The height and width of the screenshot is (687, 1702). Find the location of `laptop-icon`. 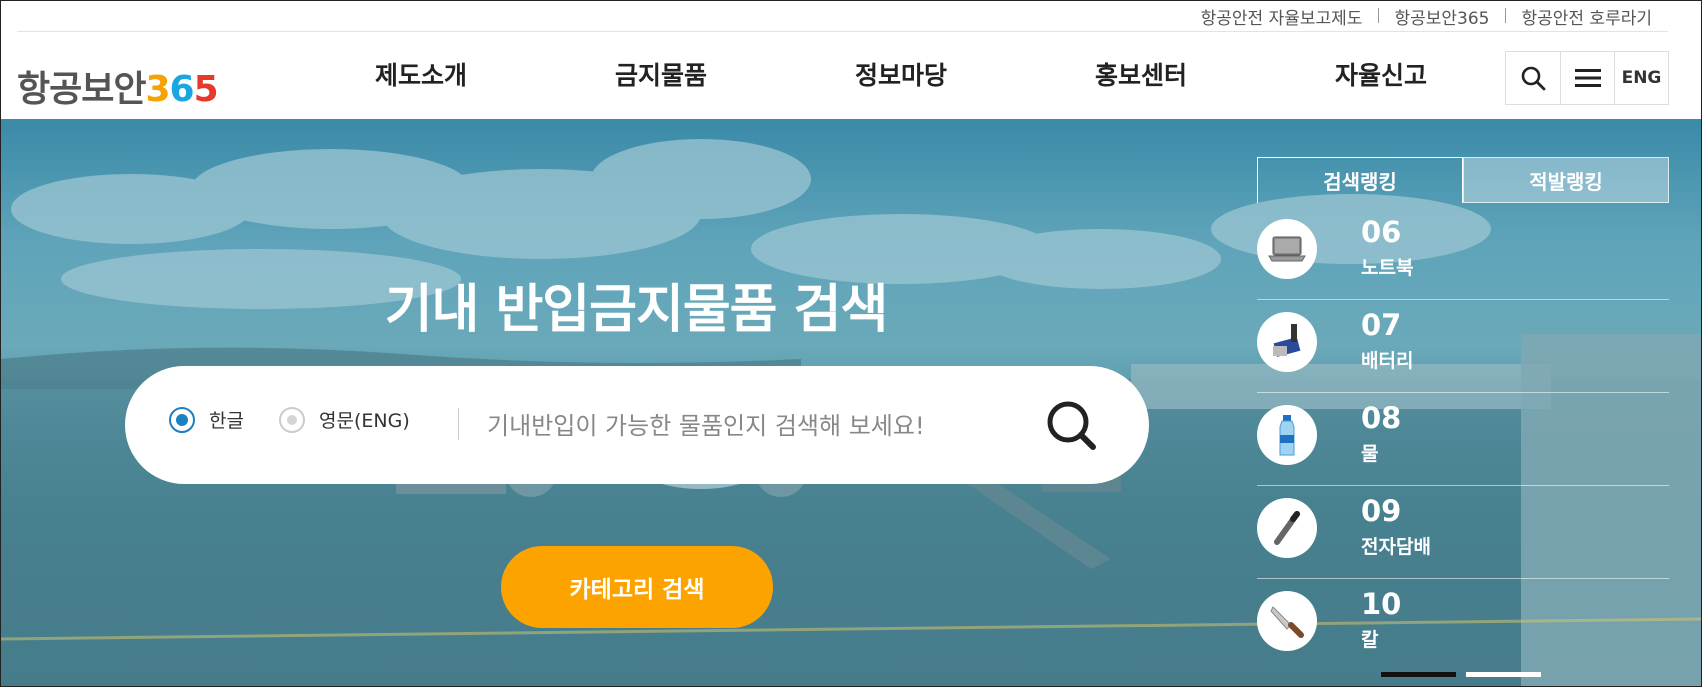

laptop-icon is located at coordinates (1287, 249).